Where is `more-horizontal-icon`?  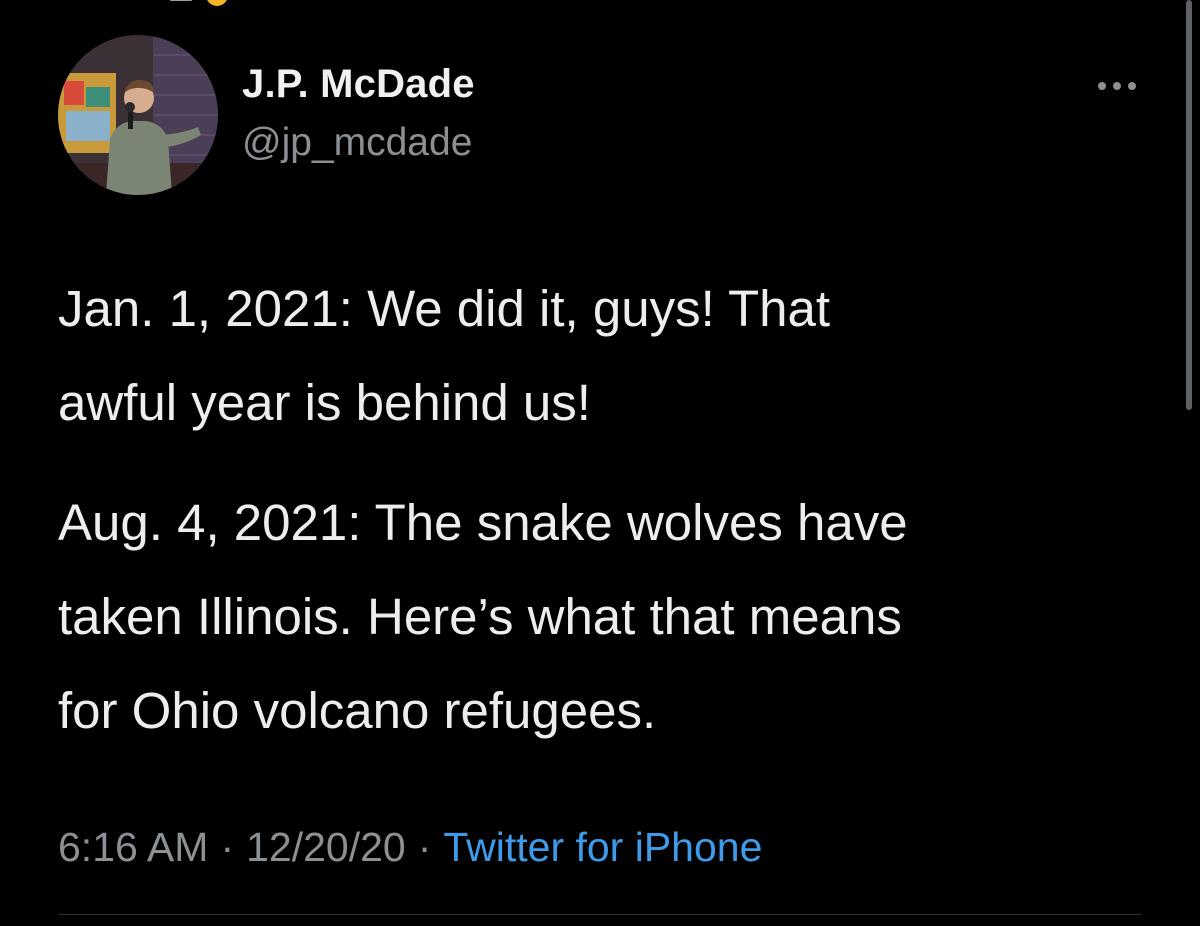 more-horizontal-icon is located at coordinates (1117, 86).